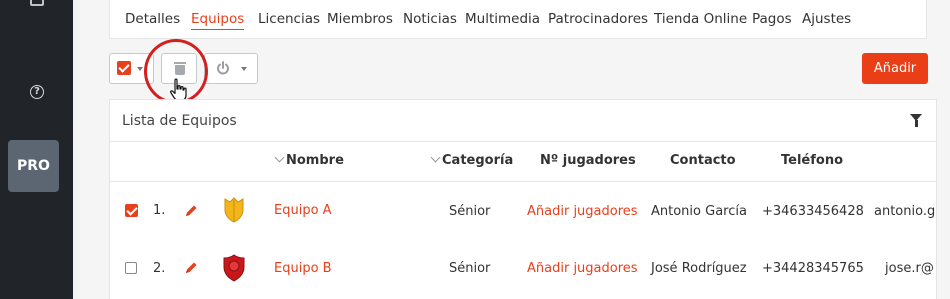  Describe the element at coordinates (159, 210) in the screenshot. I see `row-number: 1.` at that location.